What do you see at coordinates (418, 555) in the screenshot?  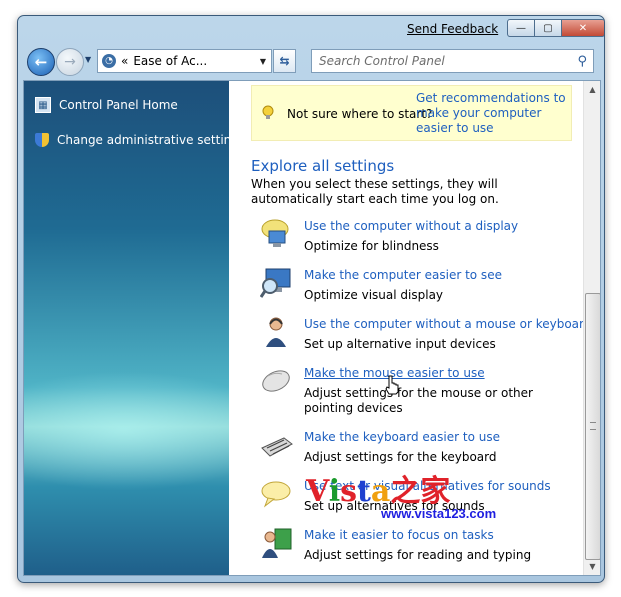 I see `task-description: Adjust settings for reading and typing` at bounding box center [418, 555].